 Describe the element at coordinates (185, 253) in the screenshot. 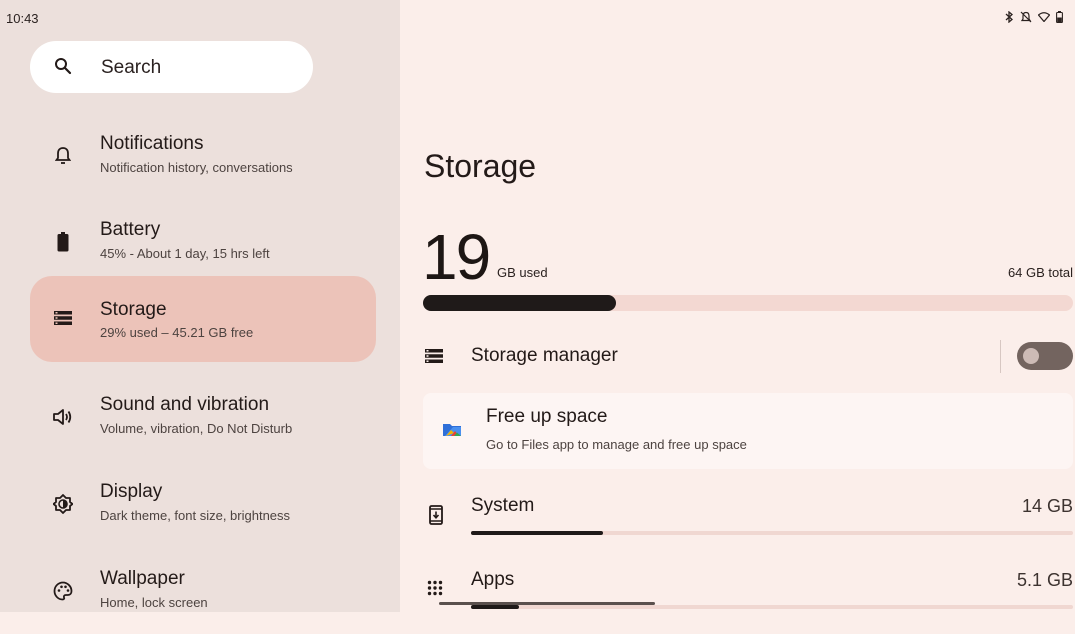

I see `sidebar-item-subtitle: 45% - About 1 day, 15 hrs left` at that location.